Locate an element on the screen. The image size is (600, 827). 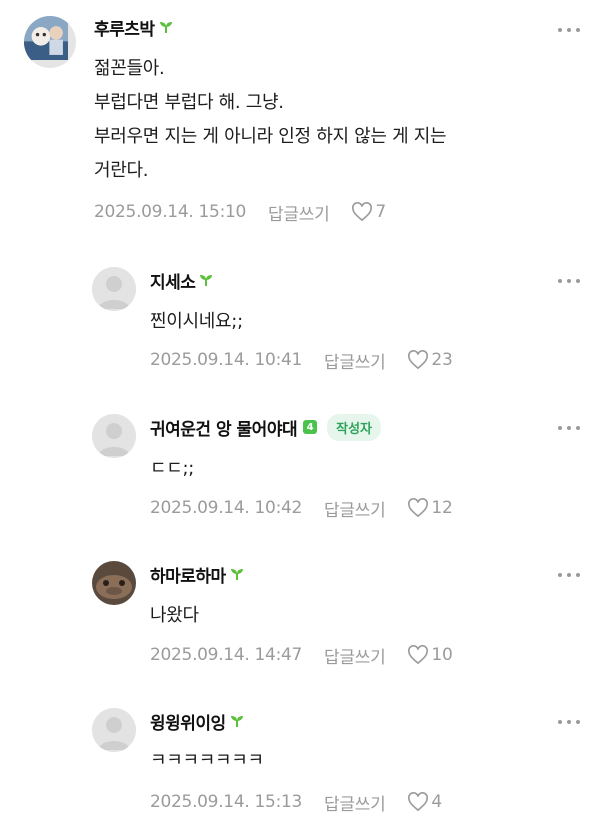
like-button: 12 is located at coordinates (430, 508).